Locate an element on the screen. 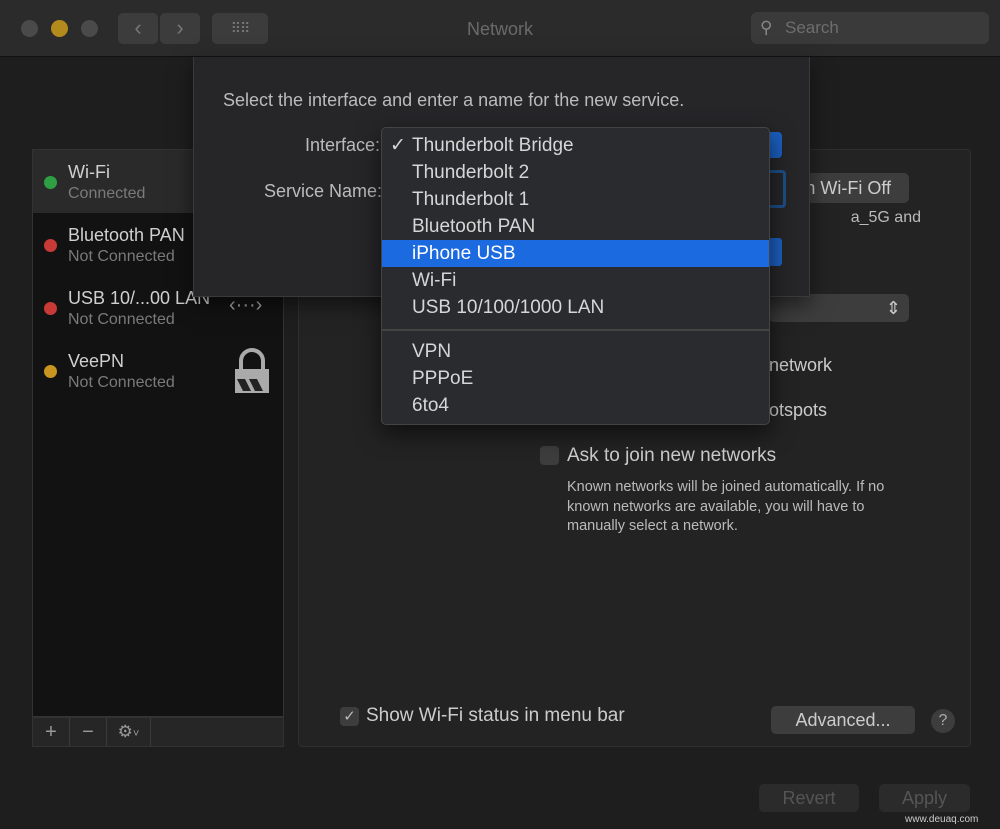 The image size is (1000, 829). search-icon: ⚲ is located at coordinates (766, 27).